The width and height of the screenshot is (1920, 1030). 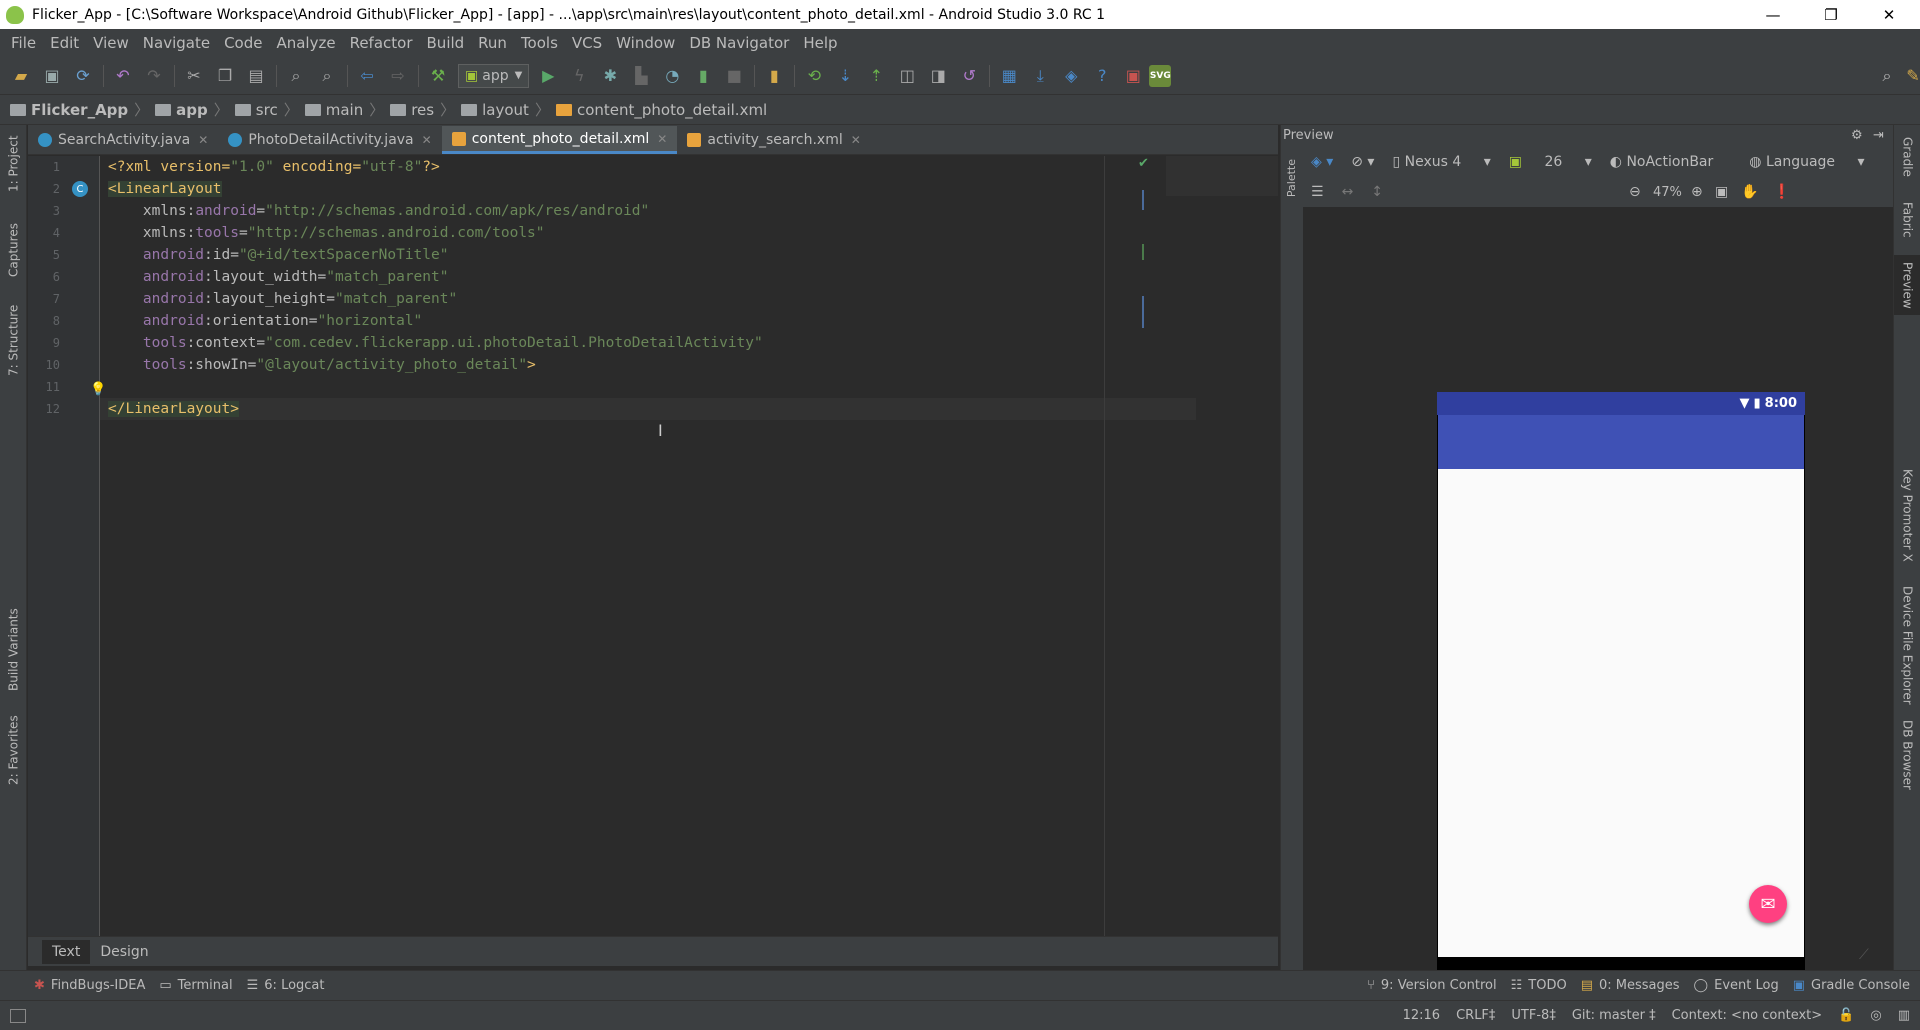 What do you see at coordinates (329, 140) in the screenshot?
I see `tab-photo-detail-activity: PhotoDetailActivity.java ✕` at bounding box center [329, 140].